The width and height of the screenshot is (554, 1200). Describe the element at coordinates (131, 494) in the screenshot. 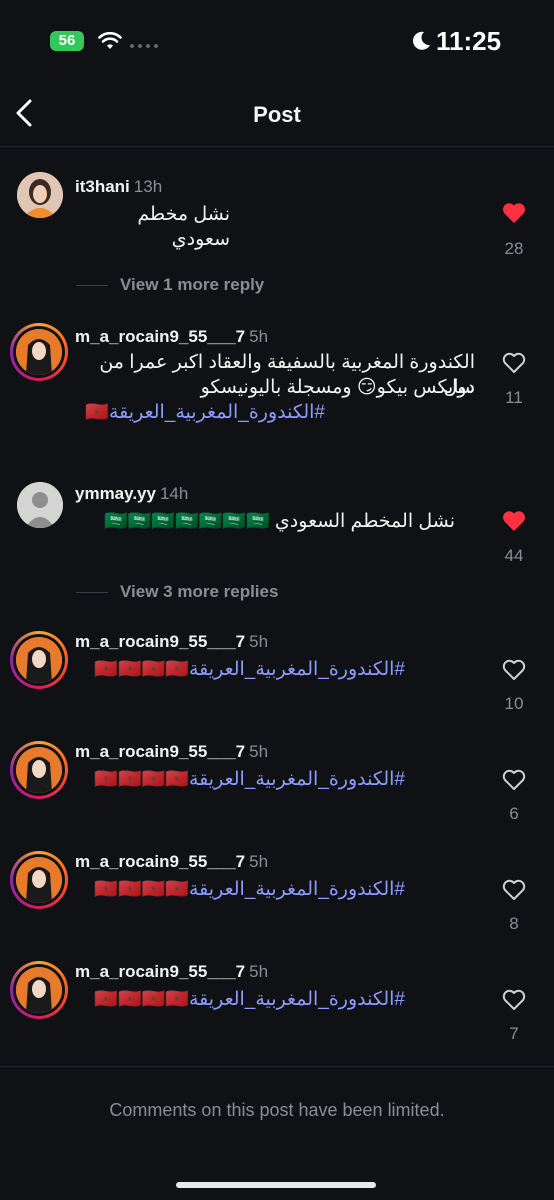

I see `comment-username: ymmay.yy 14h` at that location.